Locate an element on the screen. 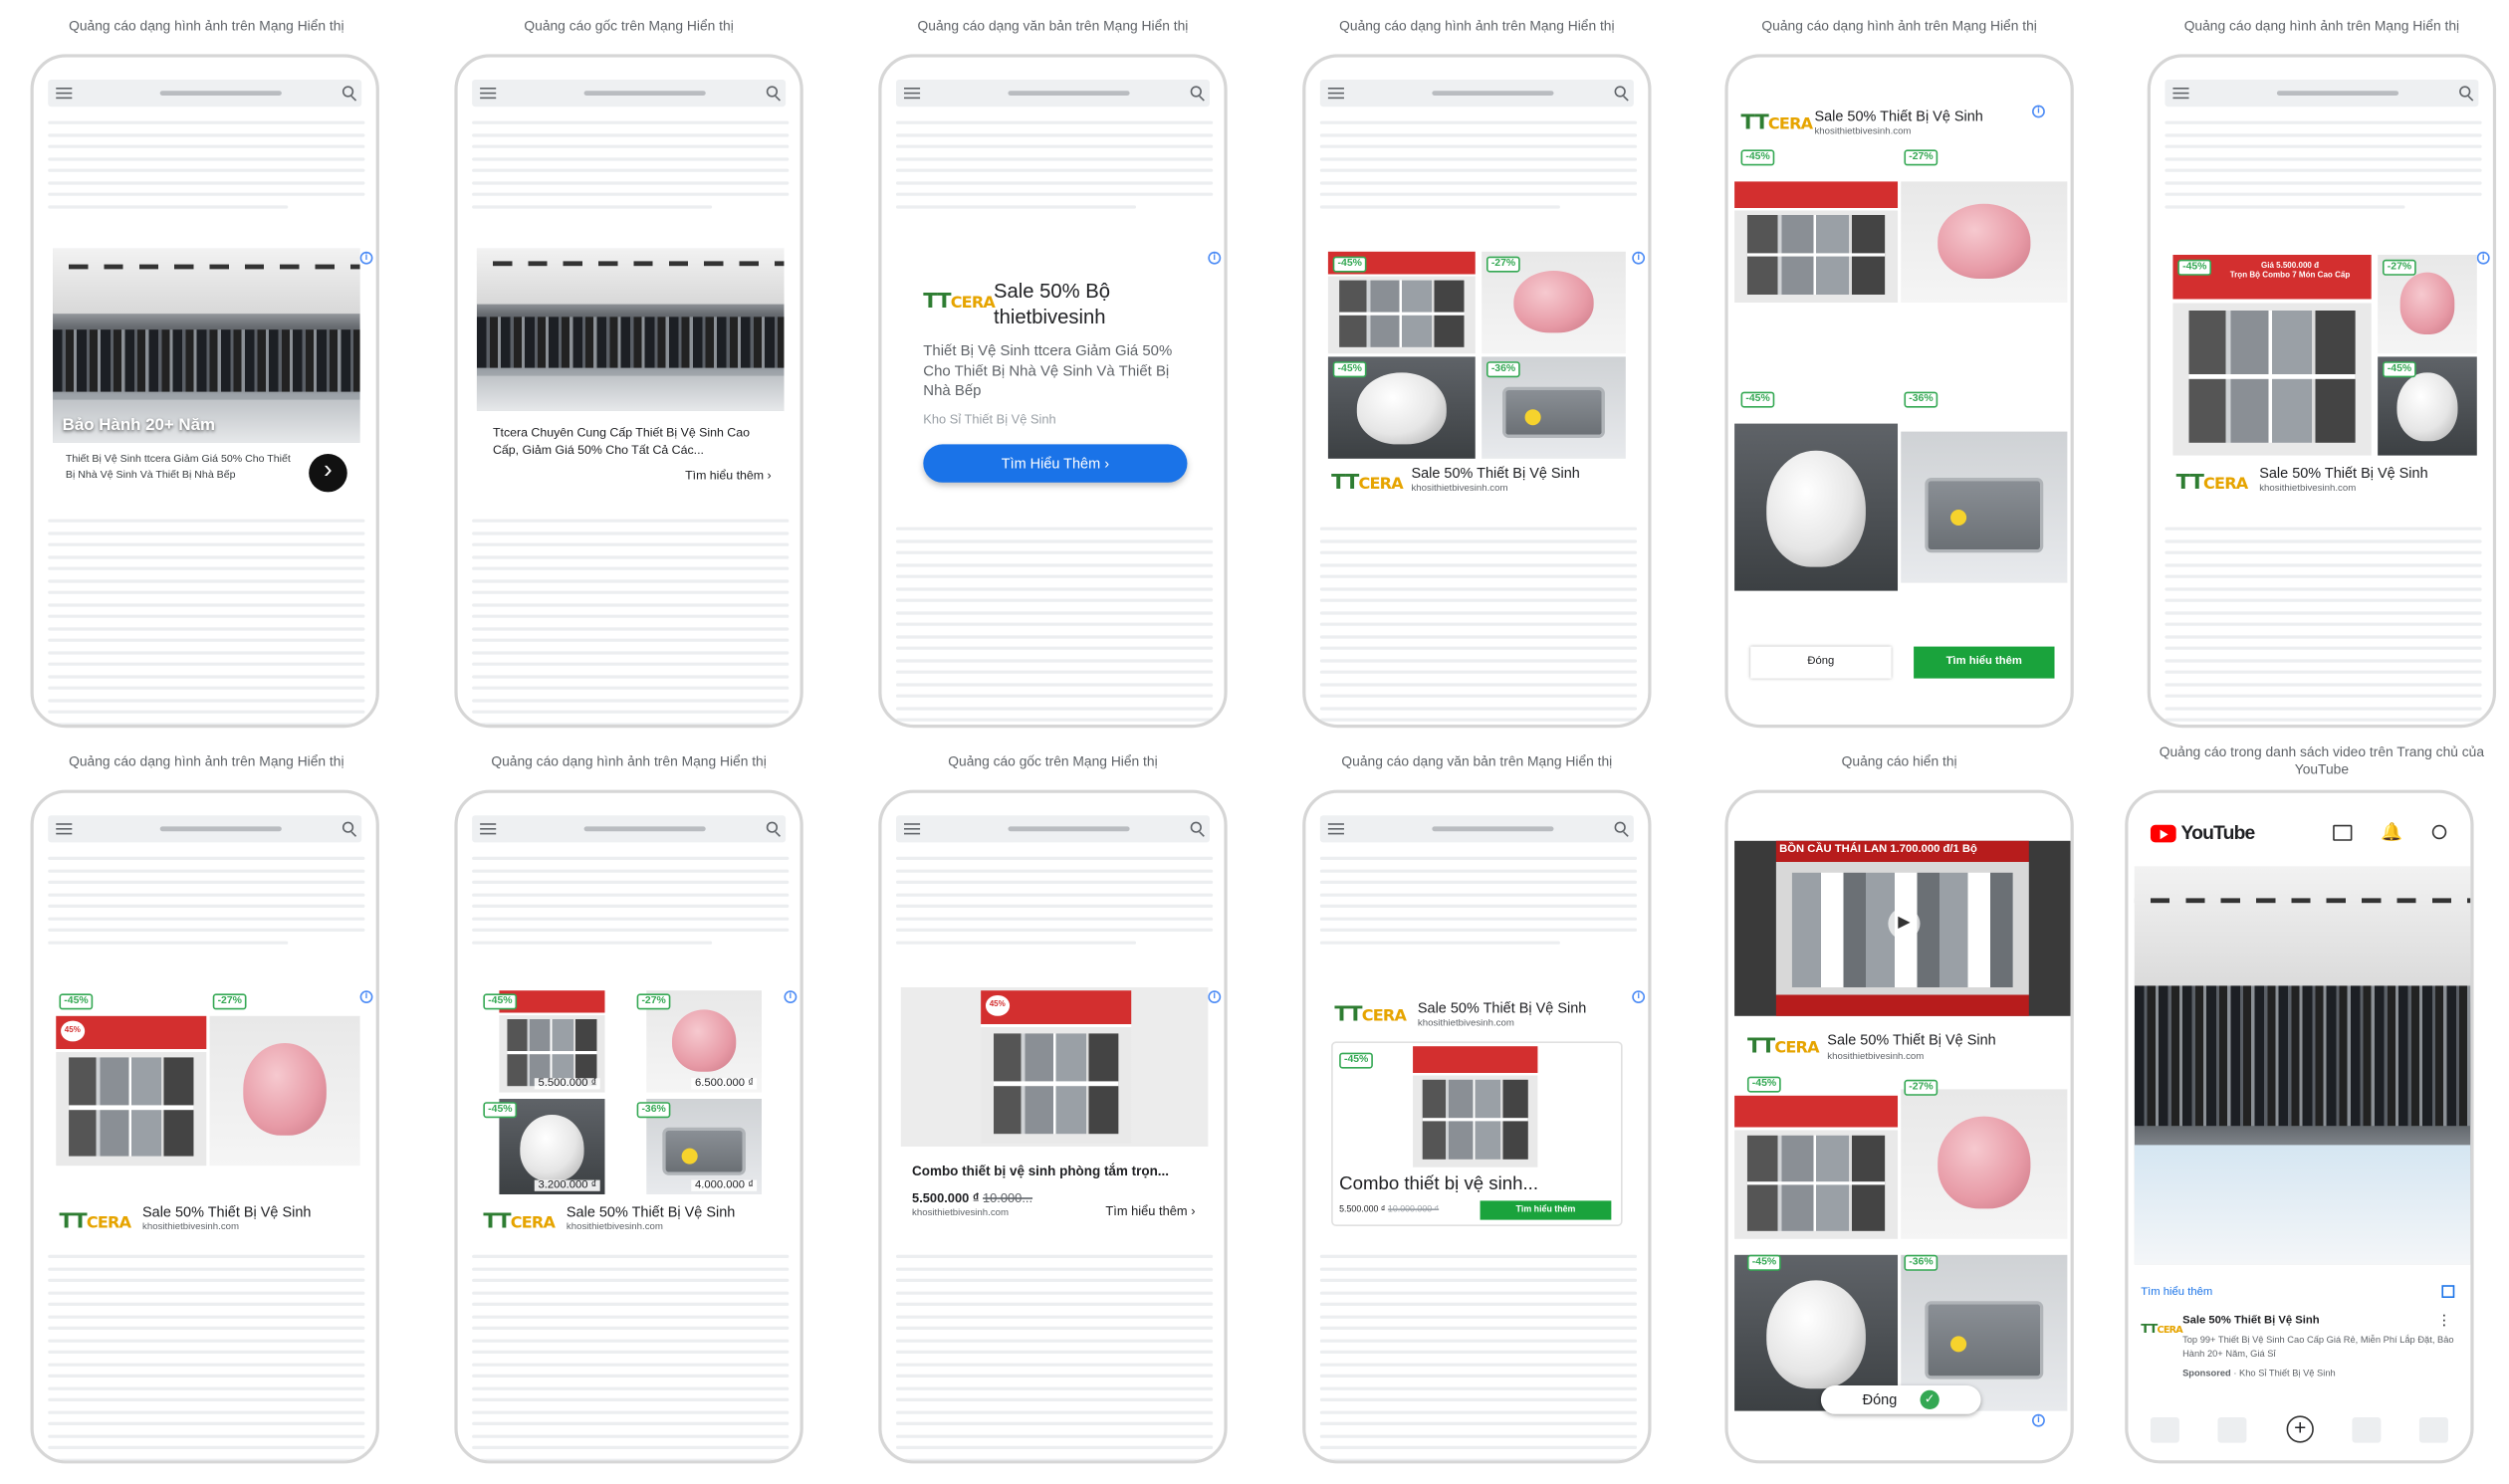  close-button: Đóng ✓ is located at coordinates (1900, 1400).